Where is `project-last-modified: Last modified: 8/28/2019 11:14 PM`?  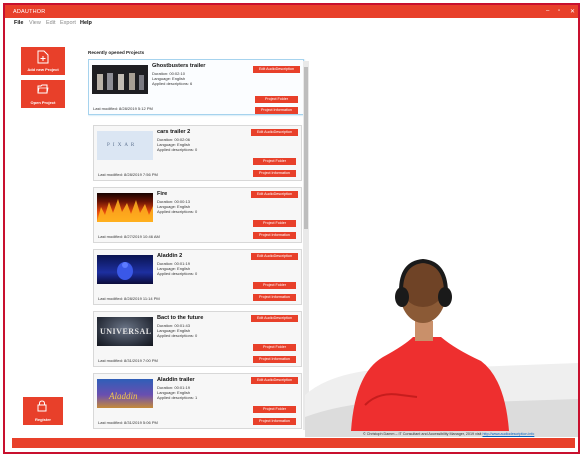 project-last-modified: Last modified: 8/28/2019 11:14 PM is located at coordinates (129, 298).